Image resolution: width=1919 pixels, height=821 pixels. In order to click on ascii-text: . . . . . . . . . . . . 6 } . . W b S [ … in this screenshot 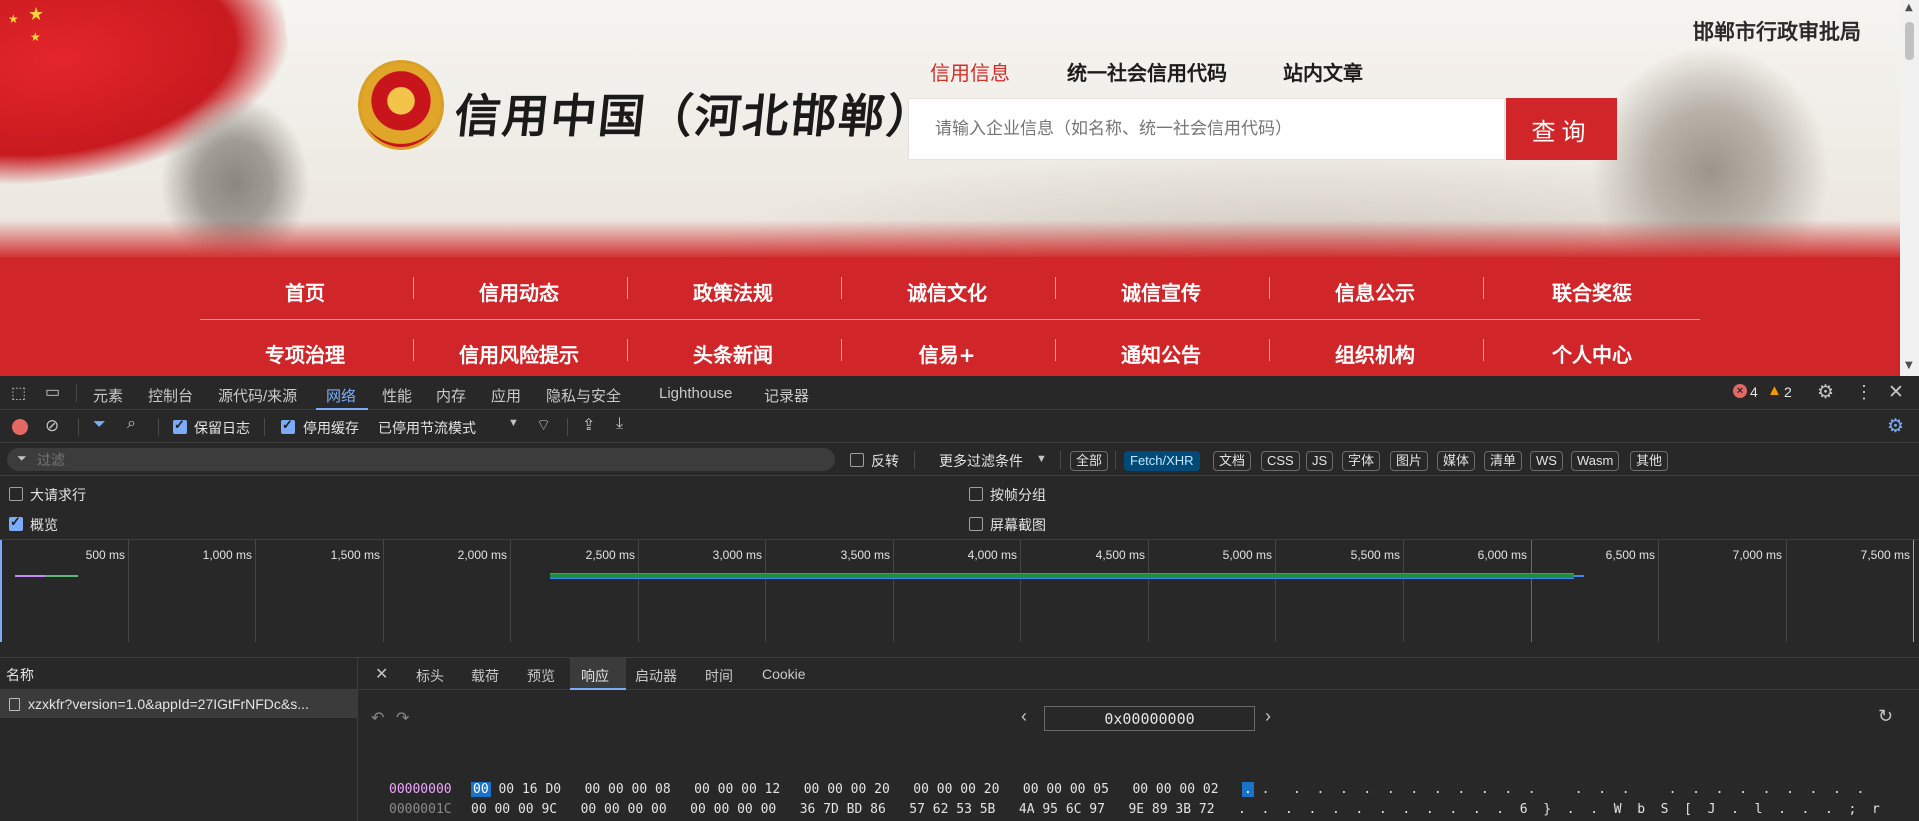, I will do `click(1559, 809)`.